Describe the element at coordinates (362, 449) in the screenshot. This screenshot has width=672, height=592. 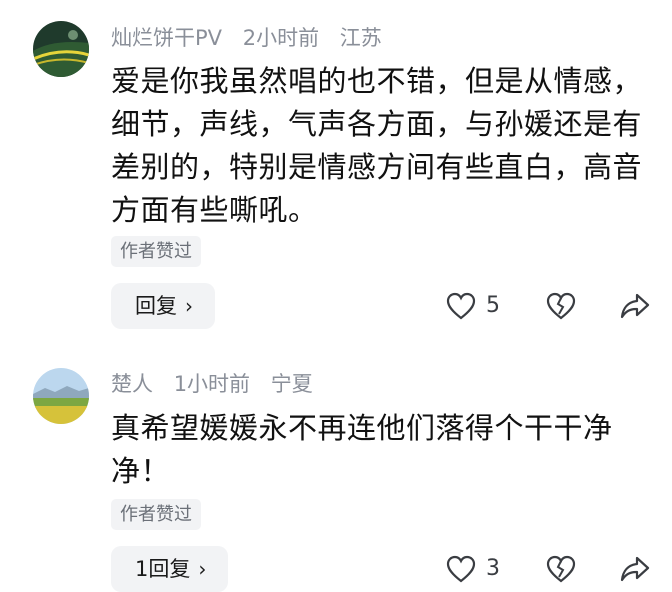
I see `comment-text: 真希望媛媛永不再连他们落得个干干净净！` at that location.